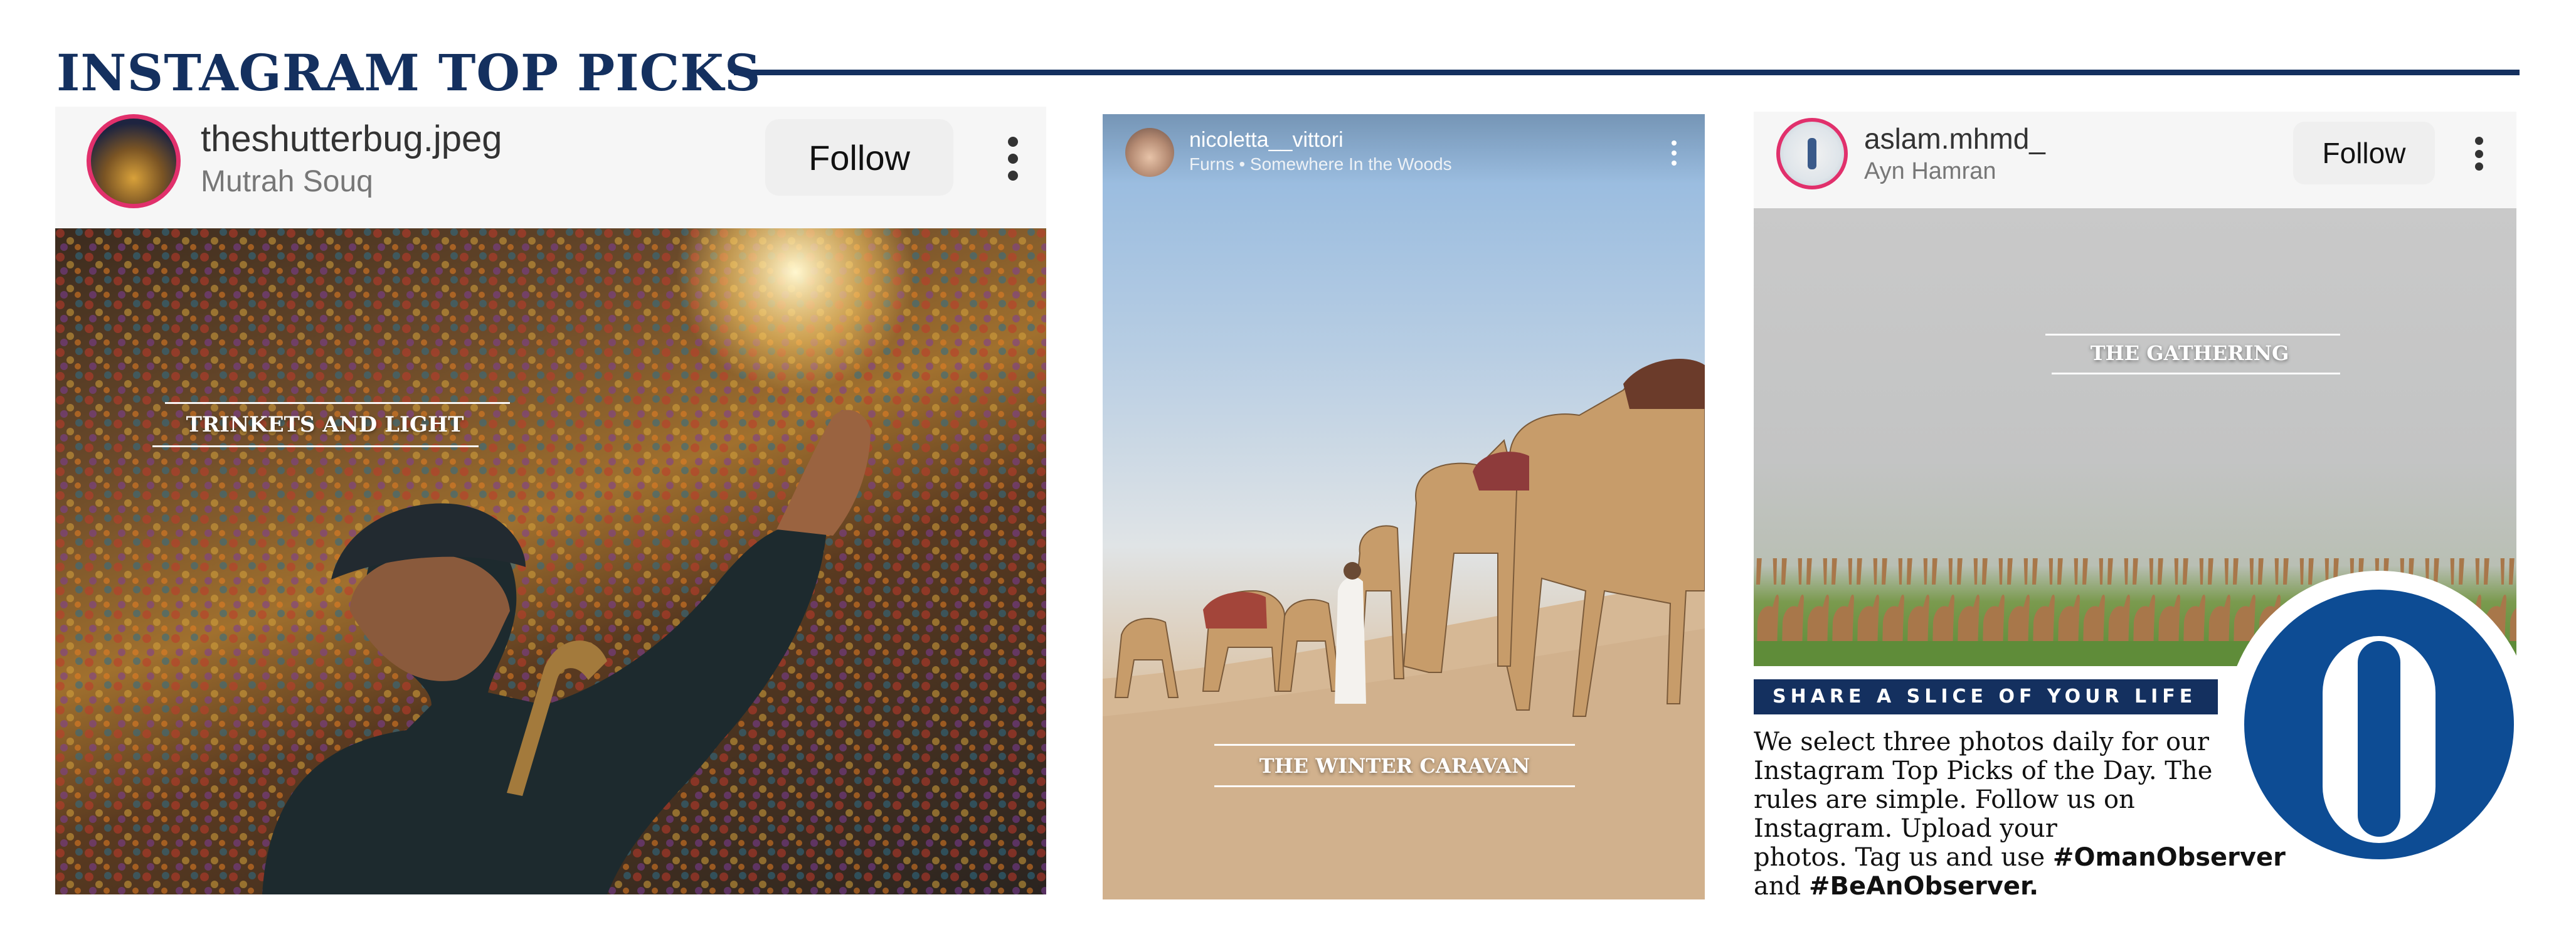 The width and height of the screenshot is (2576, 944). I want to click on post-3-username: aslam.mhmd_, so click(1954, 139).